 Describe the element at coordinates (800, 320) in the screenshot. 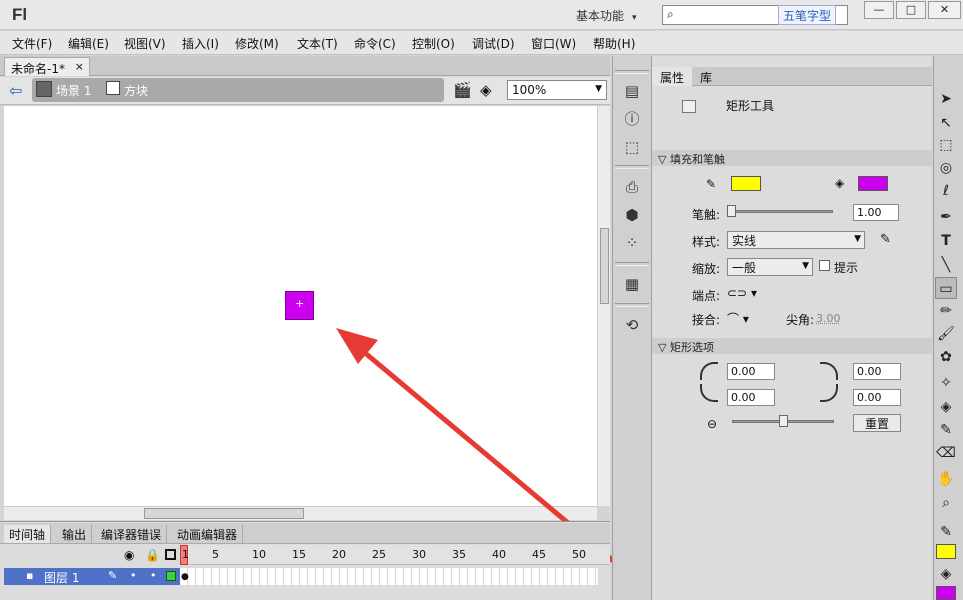

I see `miter-label: 尖角:` at that location.